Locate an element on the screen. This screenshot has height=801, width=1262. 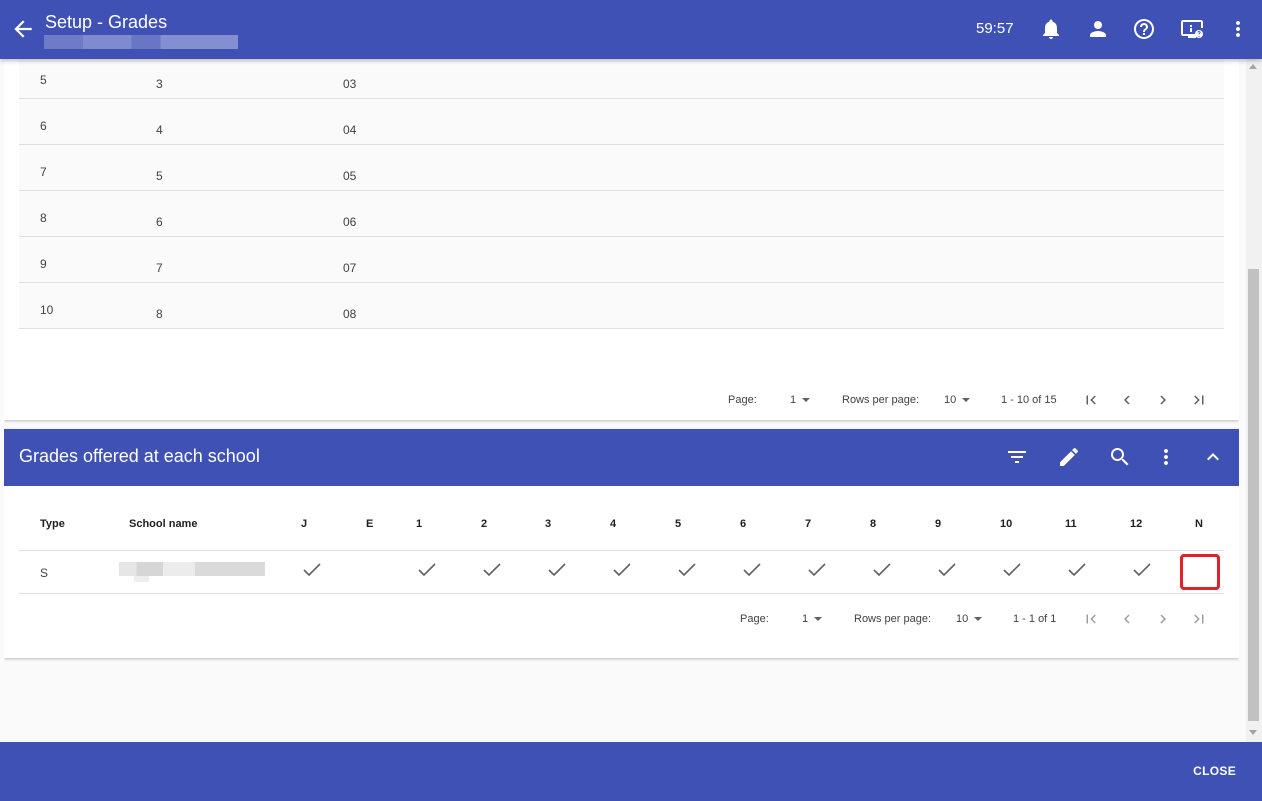
scroll-up-arrow-icon is located at coordinates (1253, 66).